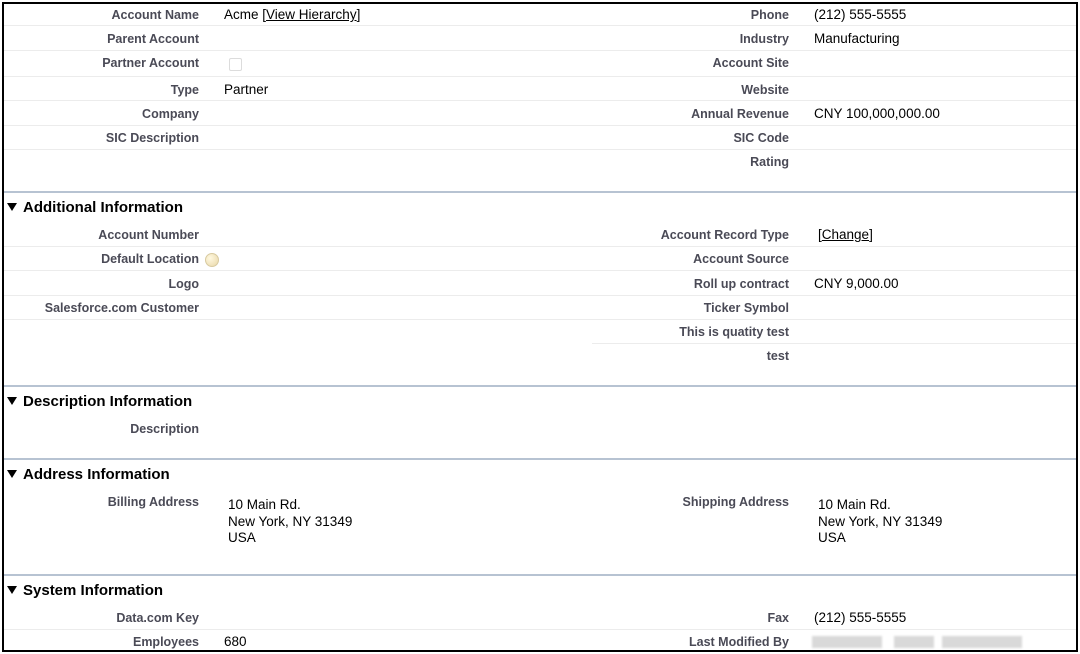 This screenshot has width=1080, height=654. What do you see at coordinates (152, 138) in the screenshot?
I see `field-label: SIC Description` at bounding box center [152, 138].